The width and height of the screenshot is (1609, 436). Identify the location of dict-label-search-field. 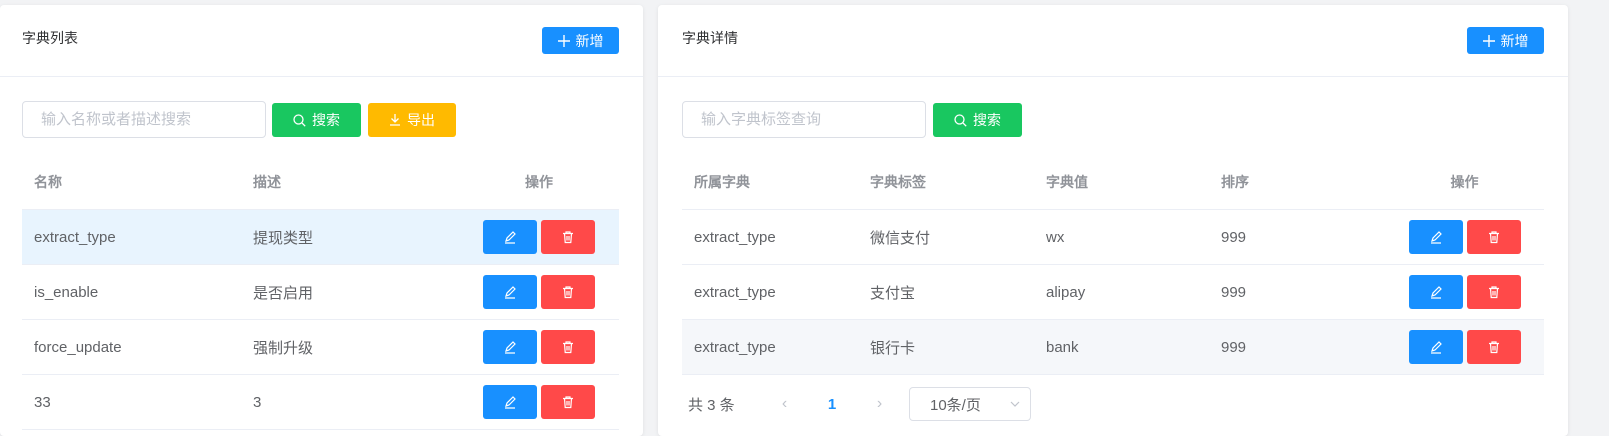
(804, 119).